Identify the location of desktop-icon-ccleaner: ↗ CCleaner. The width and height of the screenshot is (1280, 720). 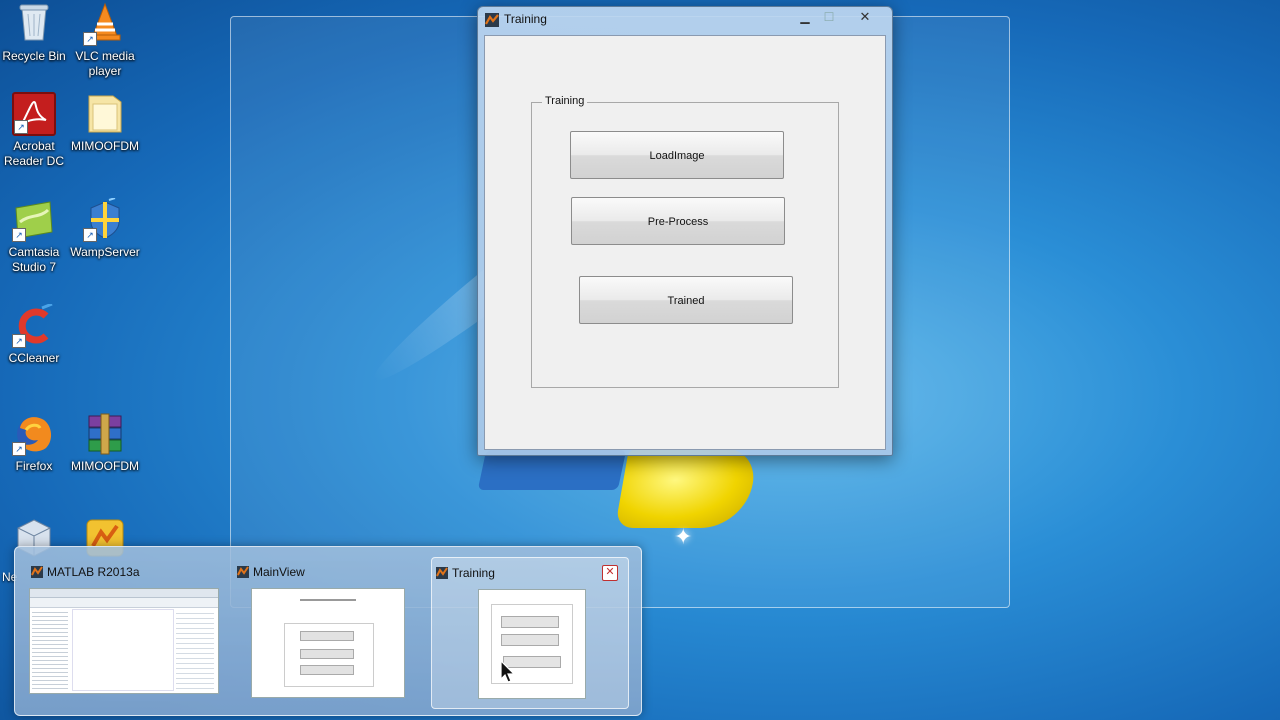
(35, 334).